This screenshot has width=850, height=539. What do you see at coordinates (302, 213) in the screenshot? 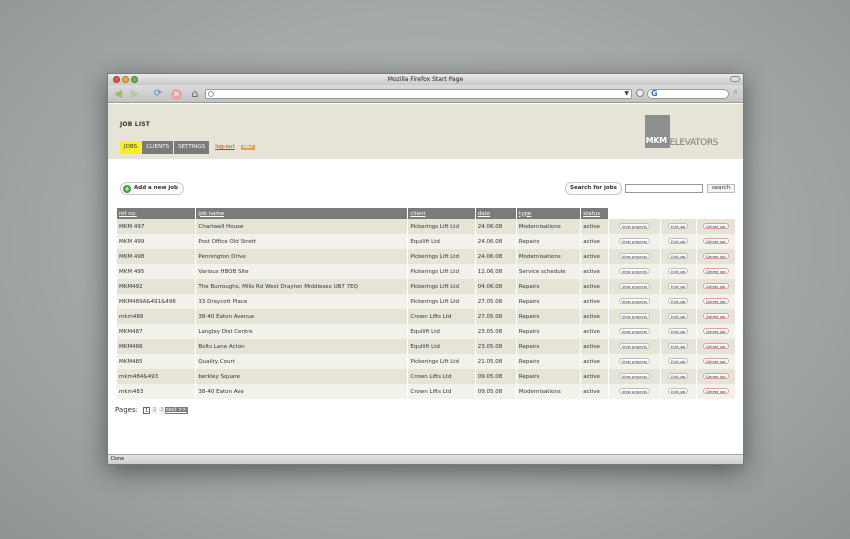
I see `col-job-name: job name` at bounding box center [302, 213].